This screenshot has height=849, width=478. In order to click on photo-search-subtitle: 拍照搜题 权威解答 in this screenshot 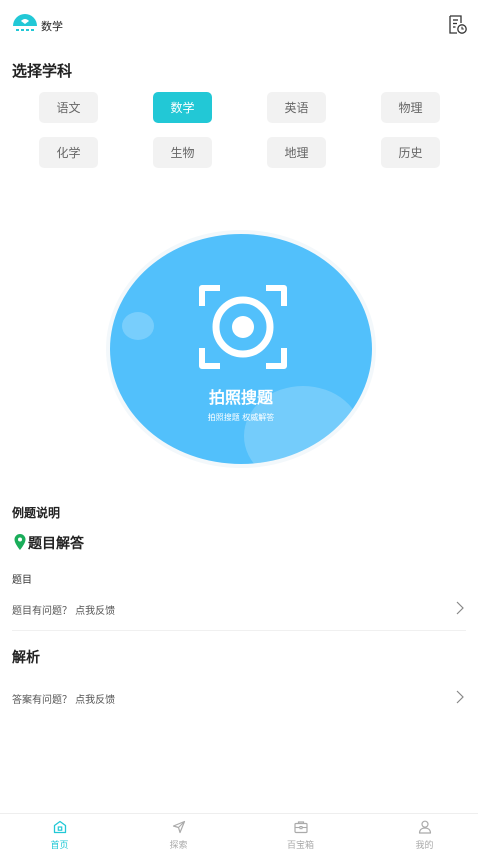, I will do `click(241, 417)`.